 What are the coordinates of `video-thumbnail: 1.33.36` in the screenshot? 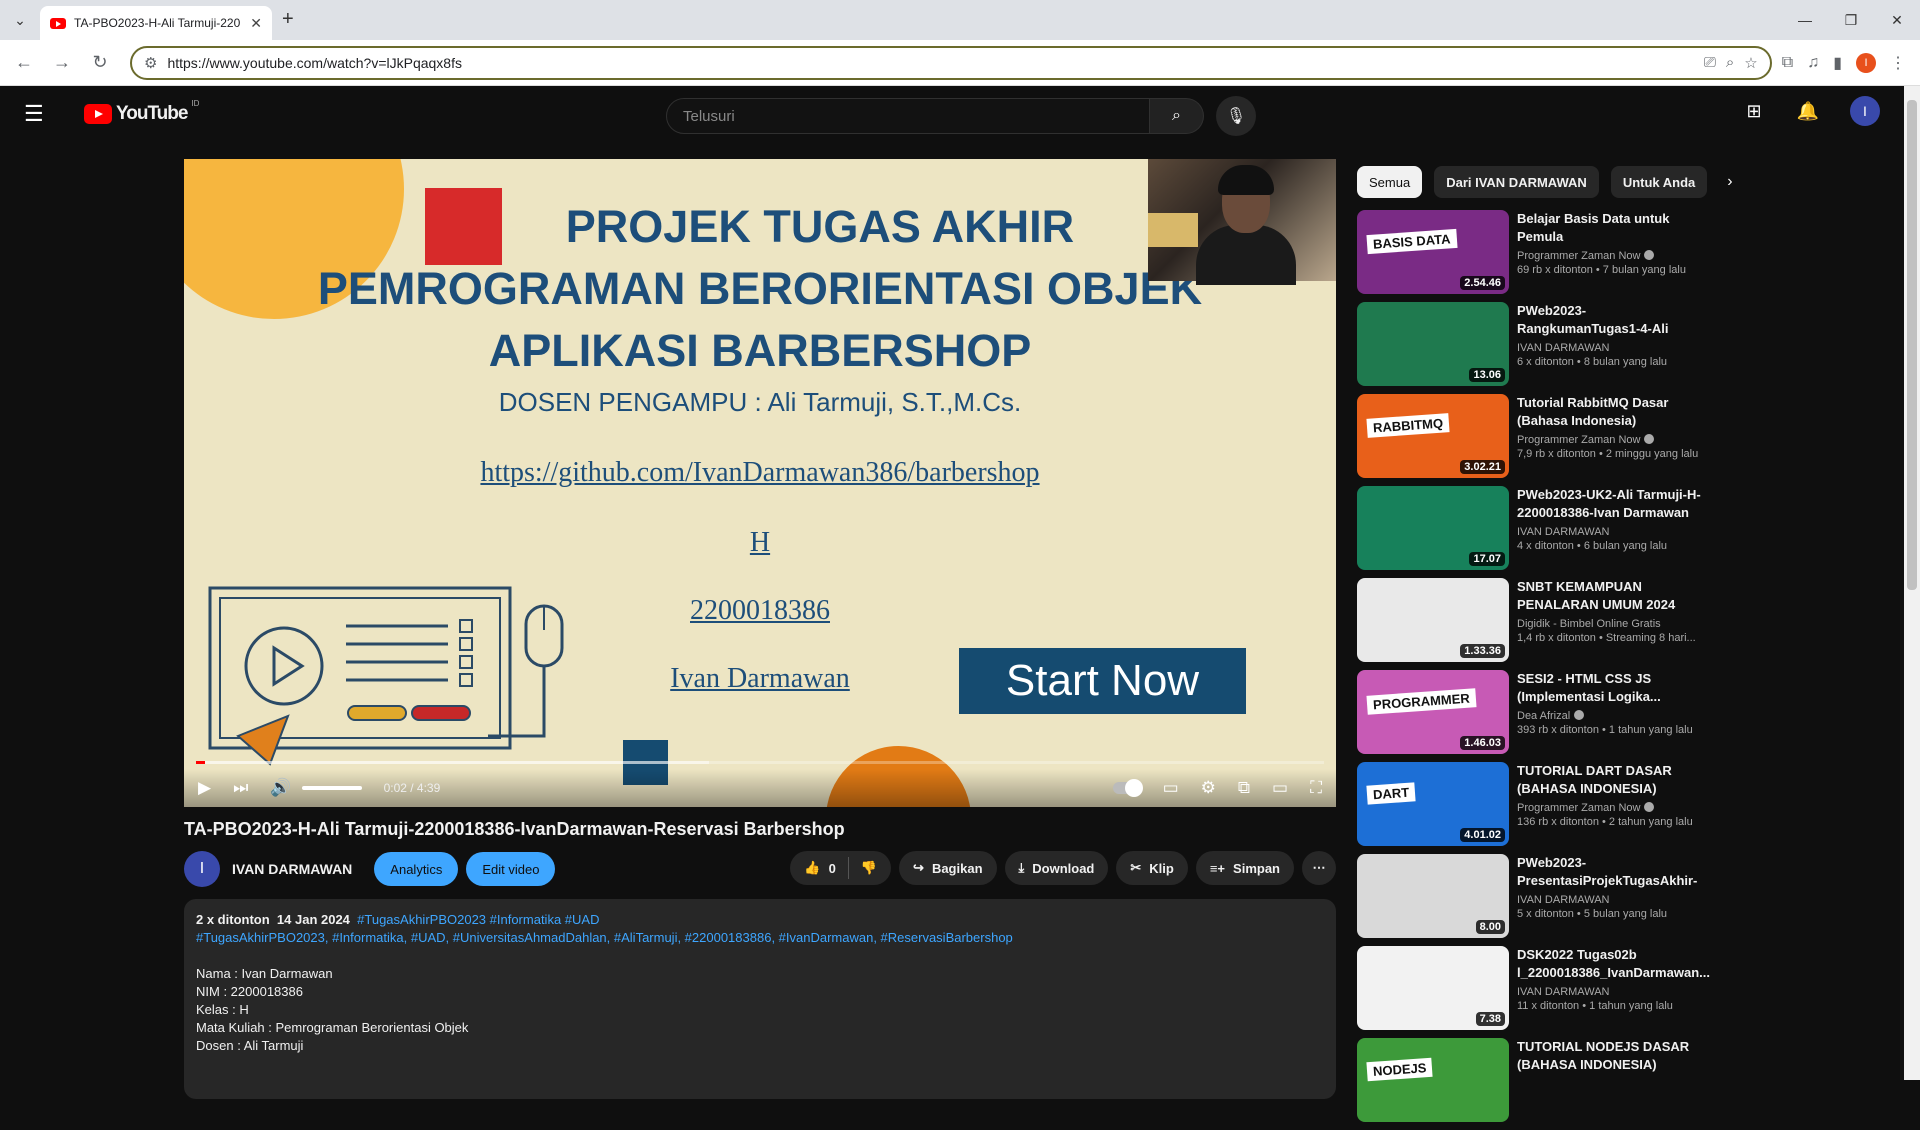 It's located at (1433, 620).